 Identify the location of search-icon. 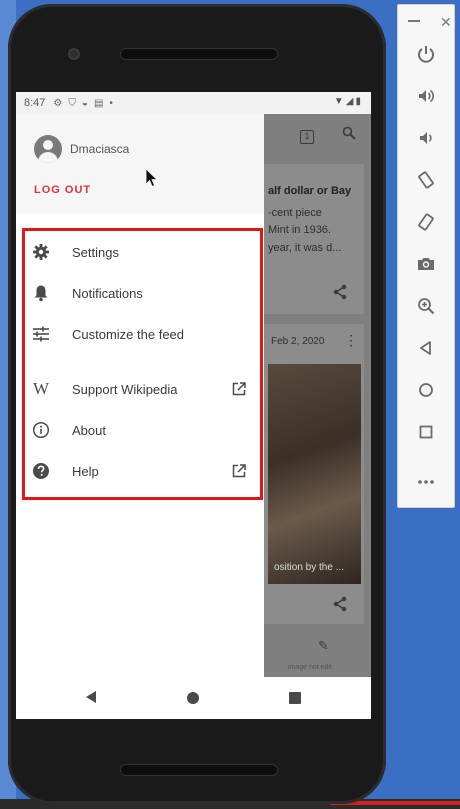
(349, 134).